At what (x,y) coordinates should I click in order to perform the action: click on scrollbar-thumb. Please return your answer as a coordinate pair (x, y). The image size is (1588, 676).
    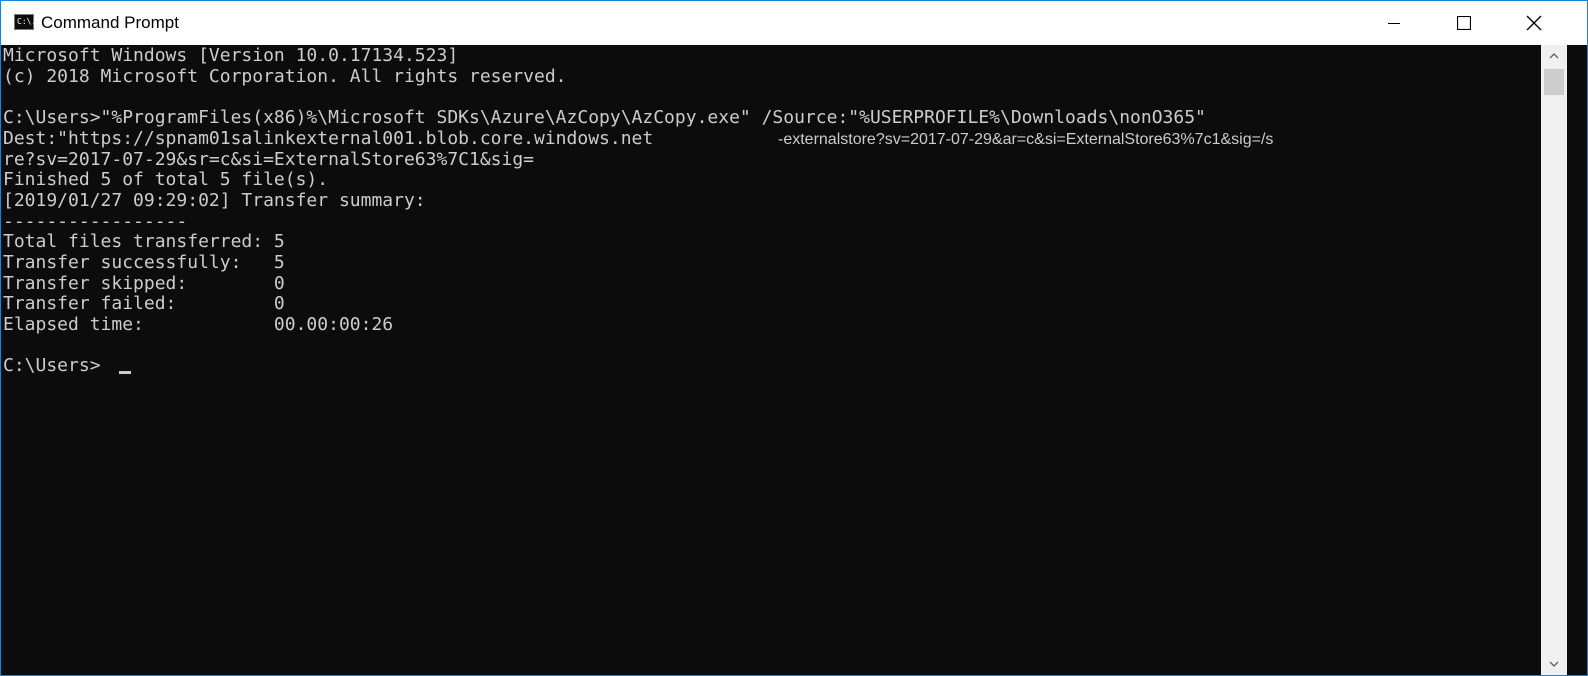
    Looking at the image, I should click on (1554, 82).